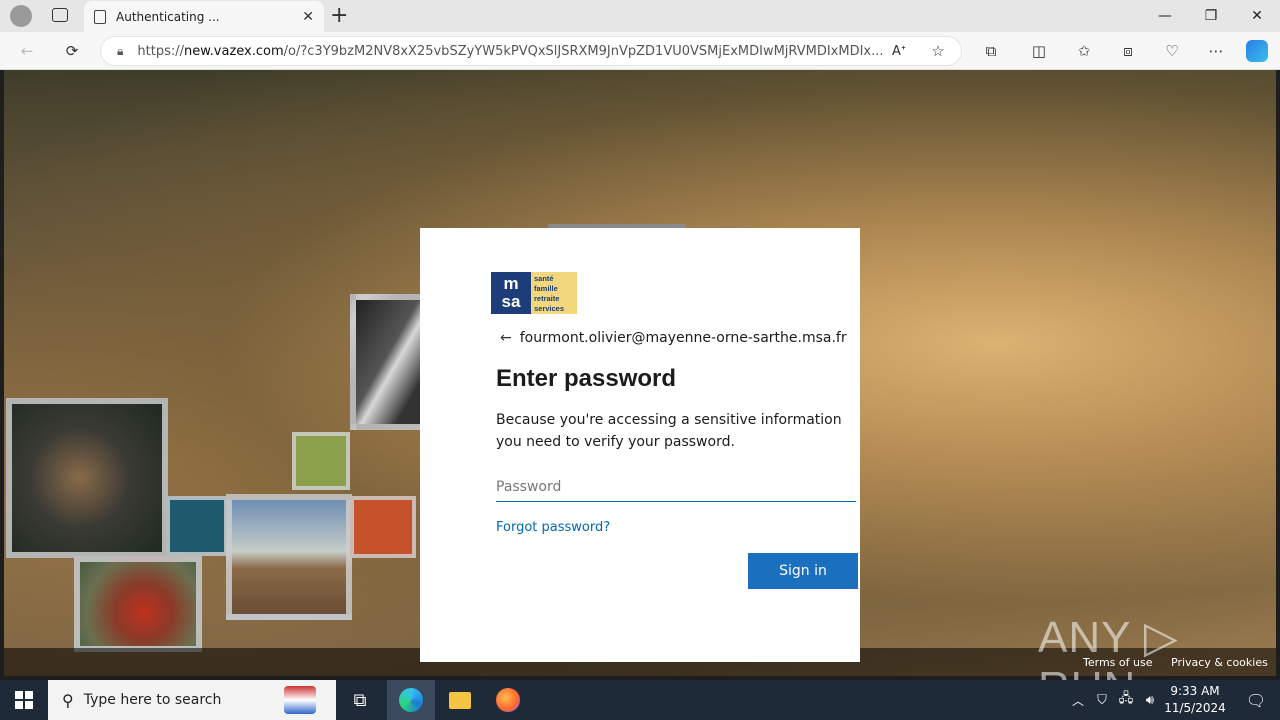 The image size is (1280, 720). Describe the element at coordinates (1172, 51) in the screenshot. I see `browser-essentials-icon: ♡` at that location.